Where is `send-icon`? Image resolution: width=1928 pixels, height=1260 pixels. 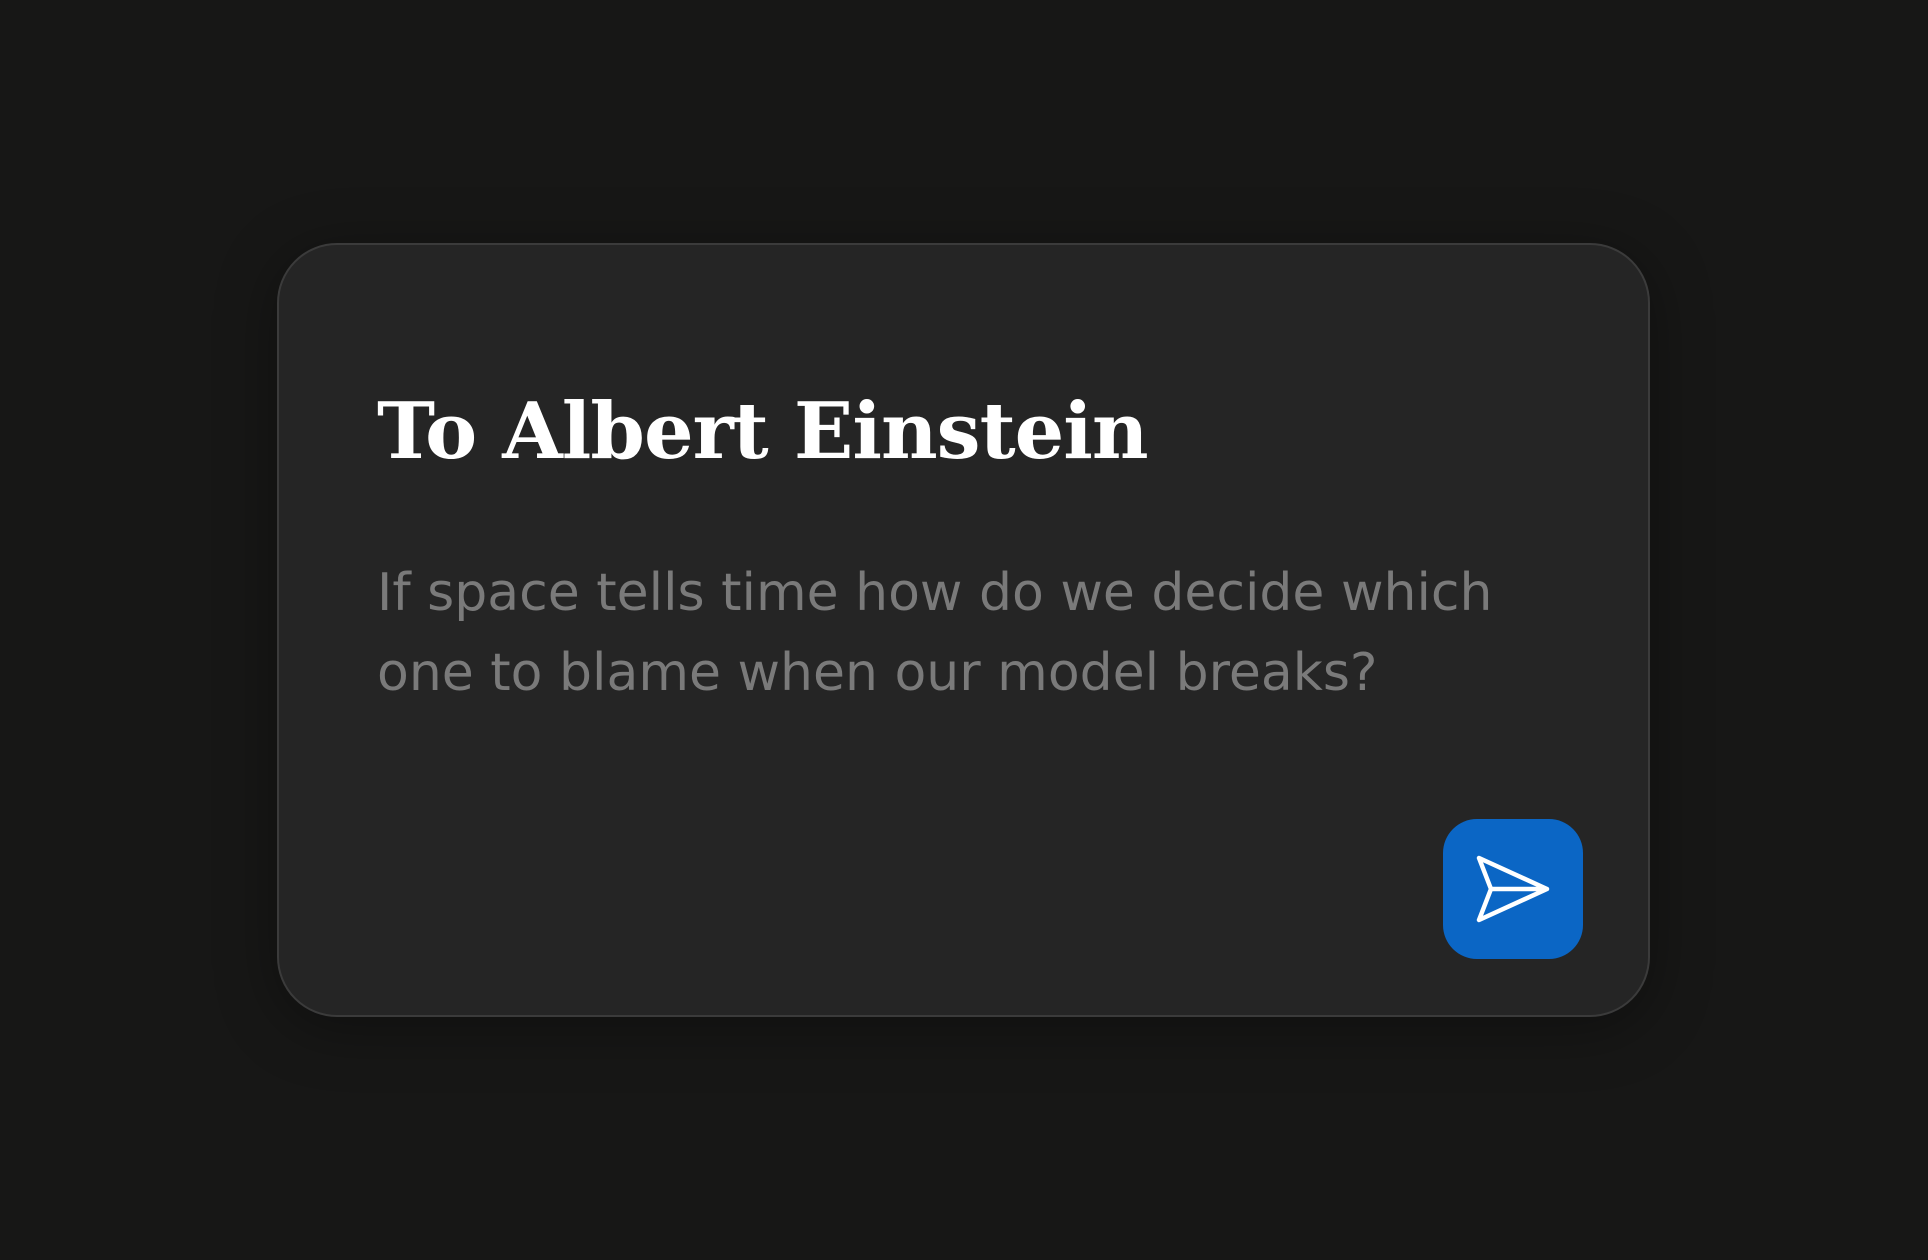 send-icon is located at coordinates (1513, 889).